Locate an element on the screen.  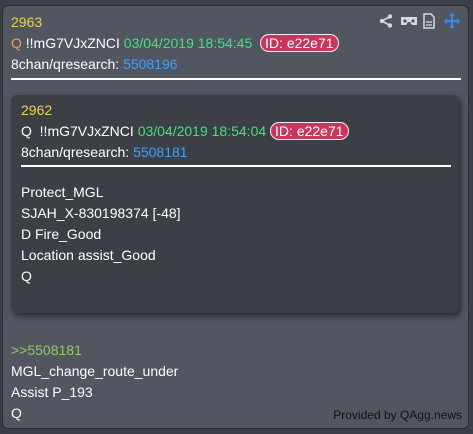
divider is located at coordinates (236, 79).